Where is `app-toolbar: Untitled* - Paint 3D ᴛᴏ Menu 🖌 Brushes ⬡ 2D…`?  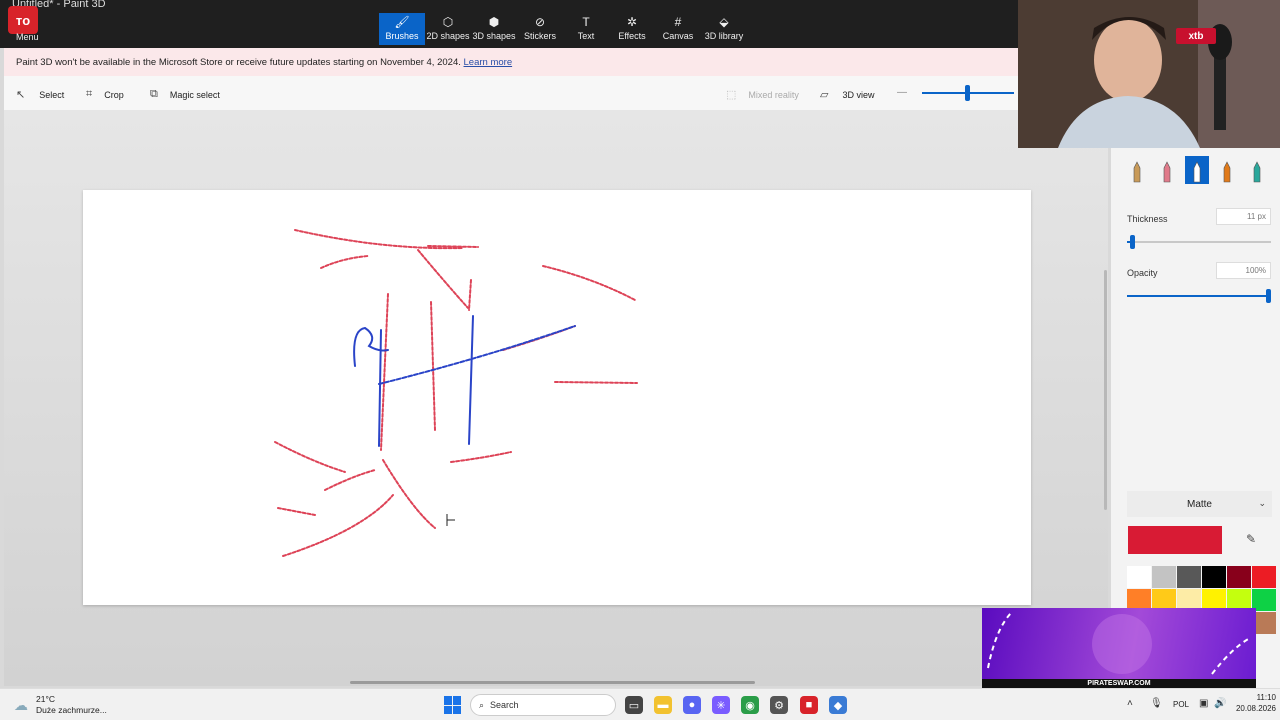
app-toolbar: Untitled* - Paint 3D ᴛᴏ Menu 🖌 Brushes ⬡ 2D… is located at coordinates (509, 24).